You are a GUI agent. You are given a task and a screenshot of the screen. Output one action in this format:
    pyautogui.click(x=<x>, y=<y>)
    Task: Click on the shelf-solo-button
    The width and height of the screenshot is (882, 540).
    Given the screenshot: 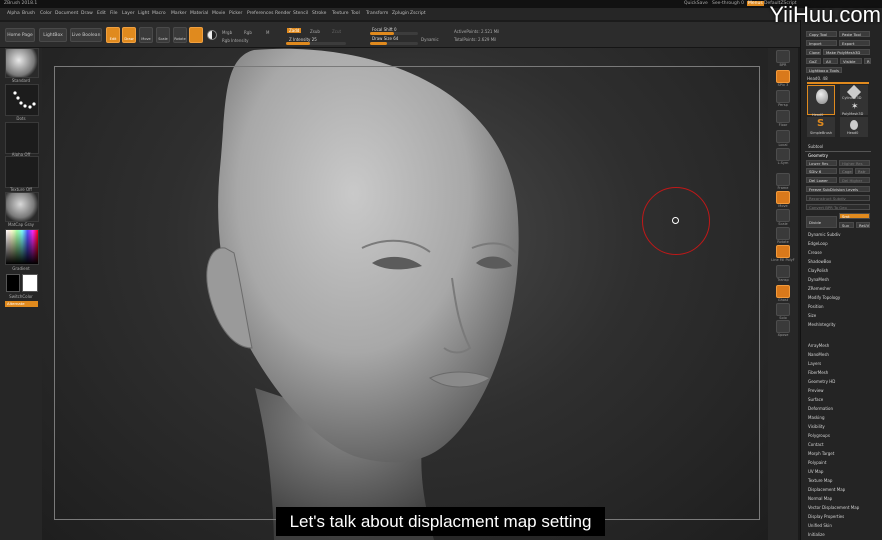 What is the action you would take?
    pyautogui.click(x=783, y=309)
    